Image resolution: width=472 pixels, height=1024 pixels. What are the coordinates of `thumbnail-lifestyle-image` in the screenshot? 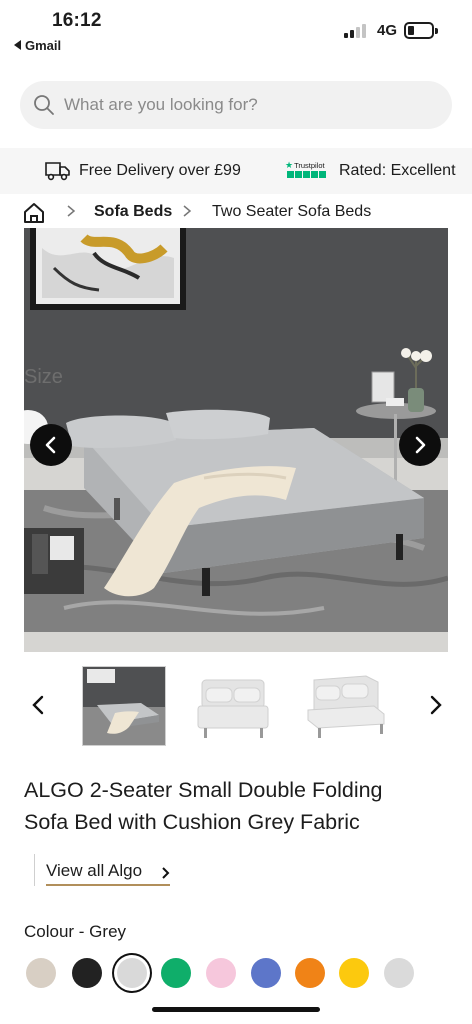 It's located at (124, 706).